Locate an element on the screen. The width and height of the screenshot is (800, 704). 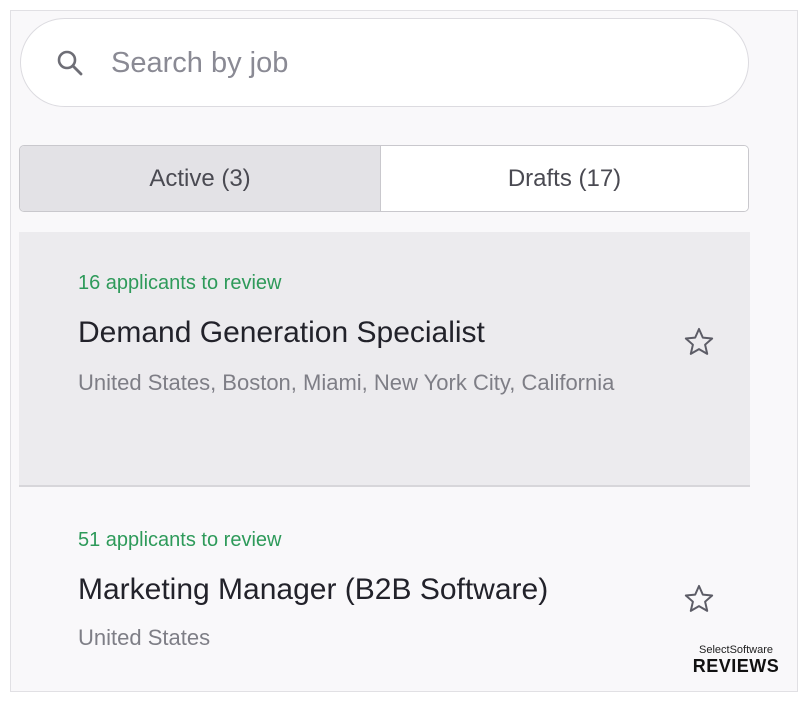
tab-drafts: Drafts (17) is located at coordinates (564, 178).